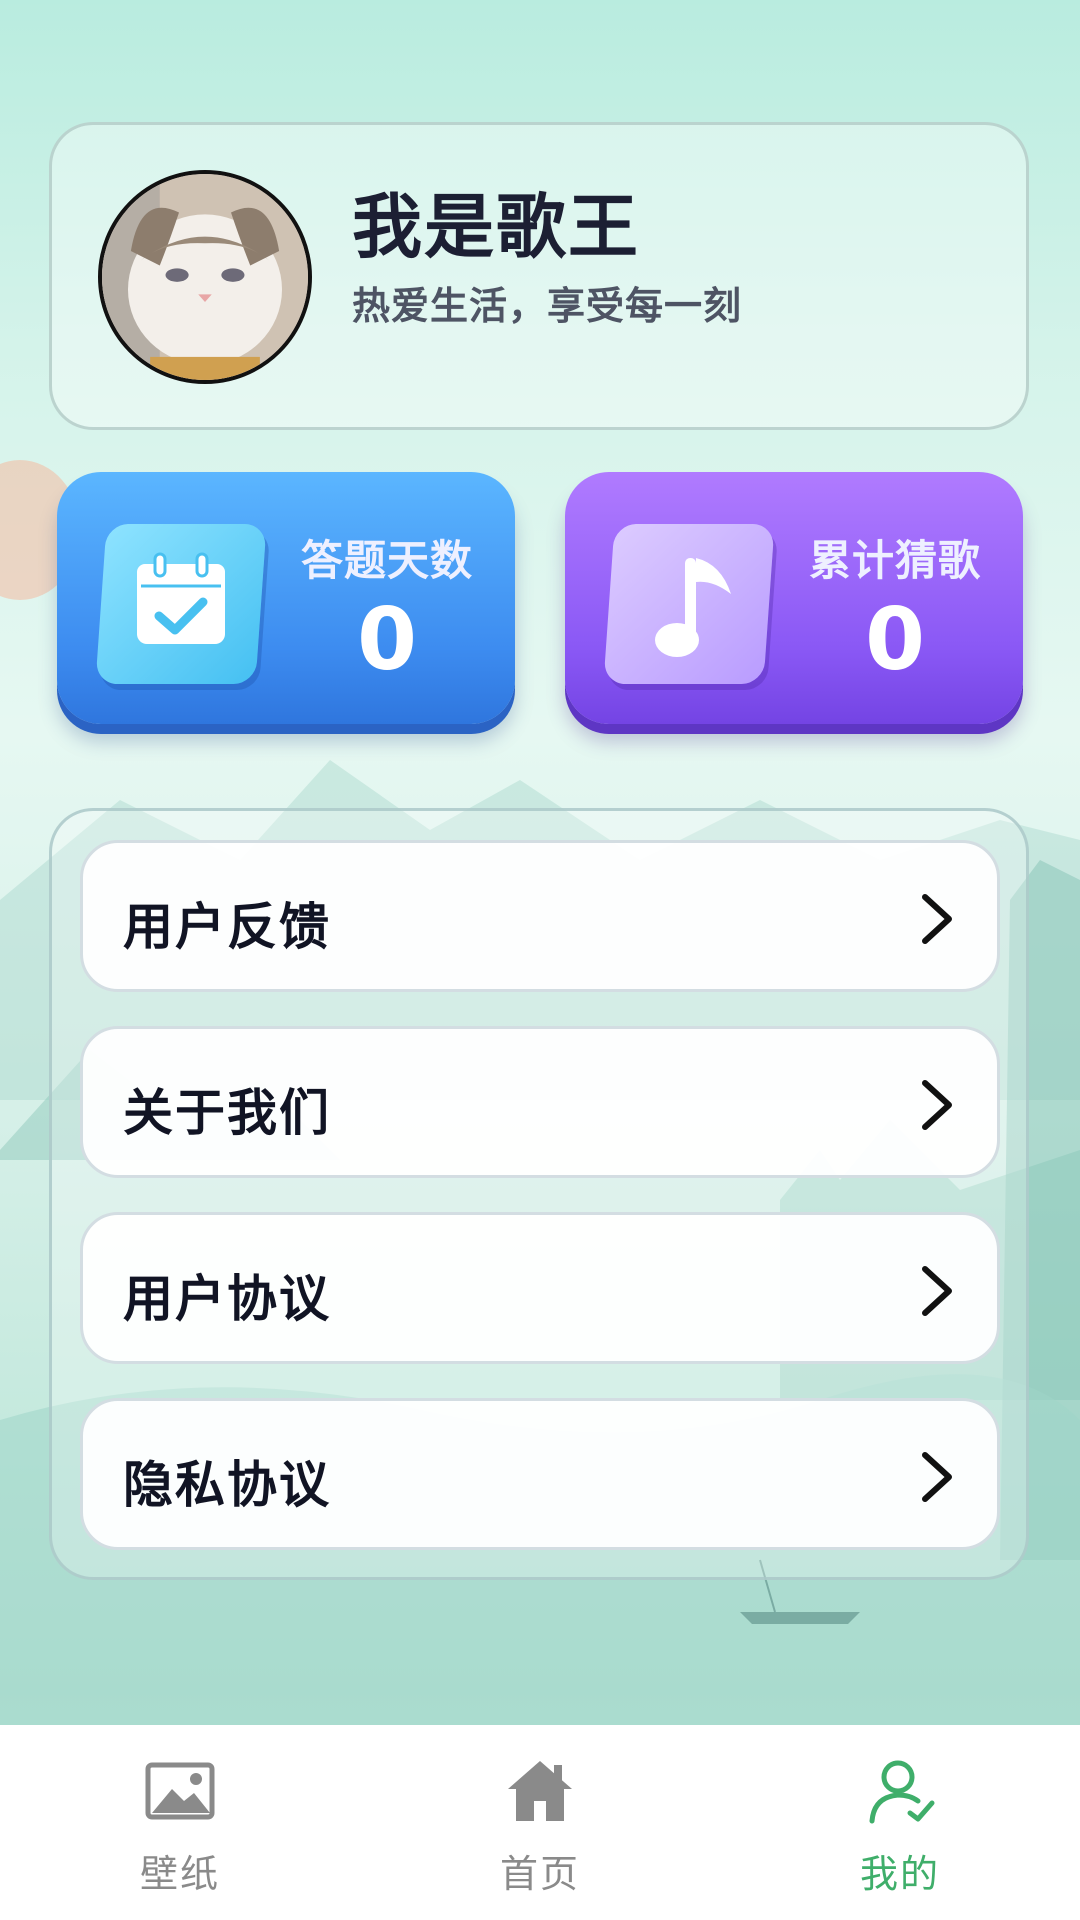  What do you see at coordinates (180, 1825) in the screenshot?
I see `tab-wallpaper: 壁纸` at bounding box center [180, 1825].